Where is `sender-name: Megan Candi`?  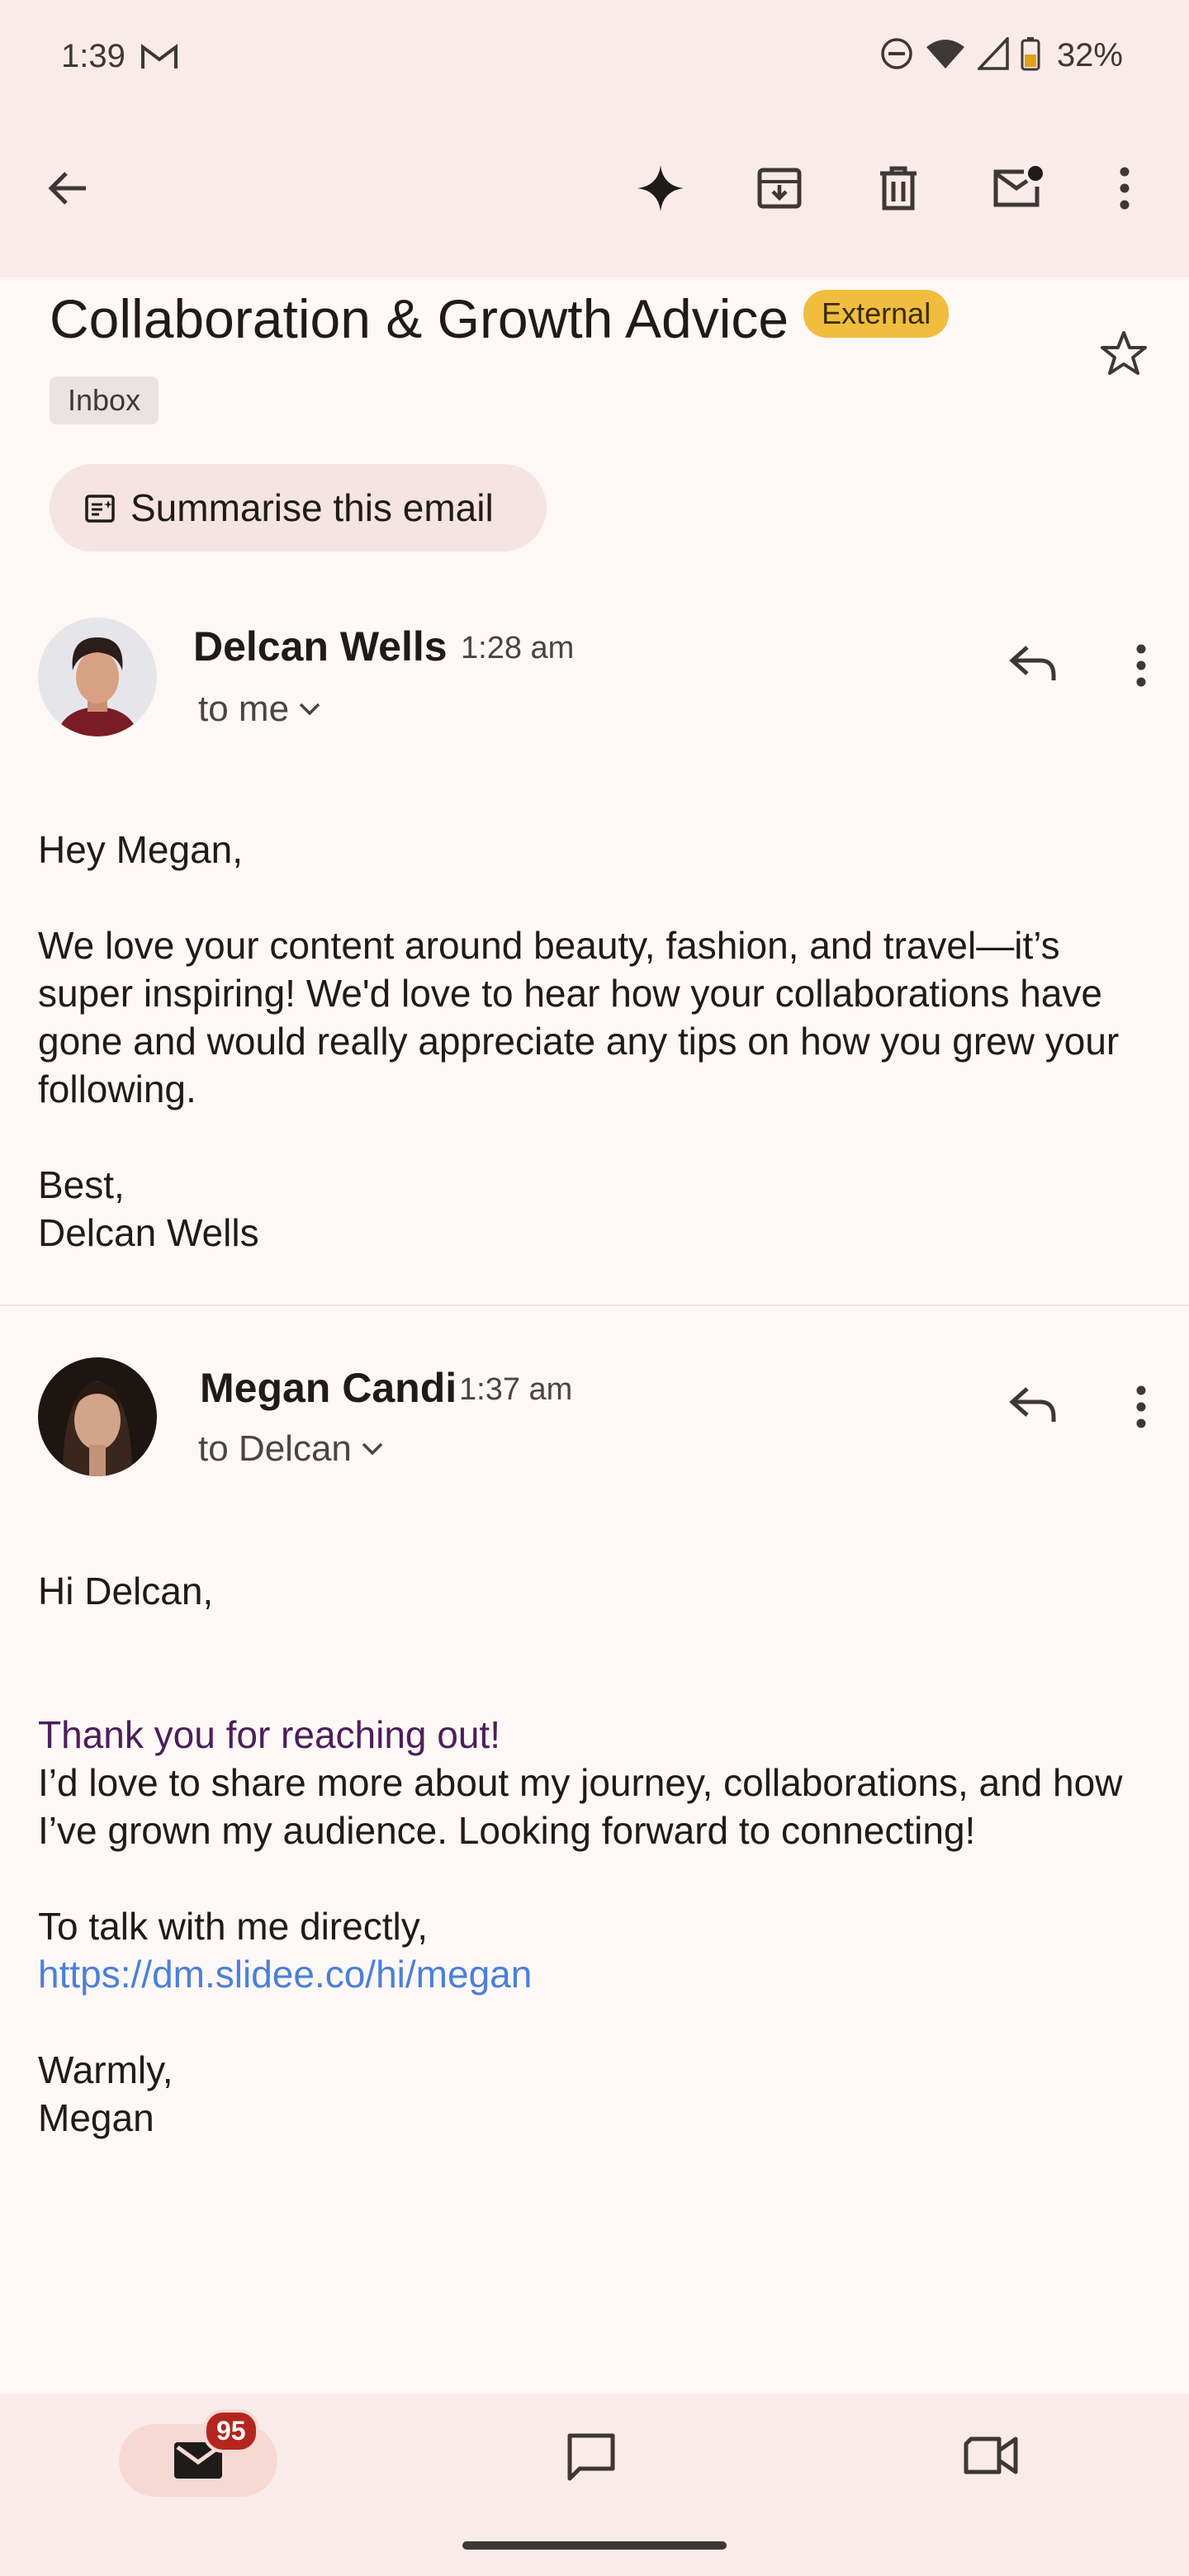 sender-name: Megan Candi is located at coordinates (328, 1388).